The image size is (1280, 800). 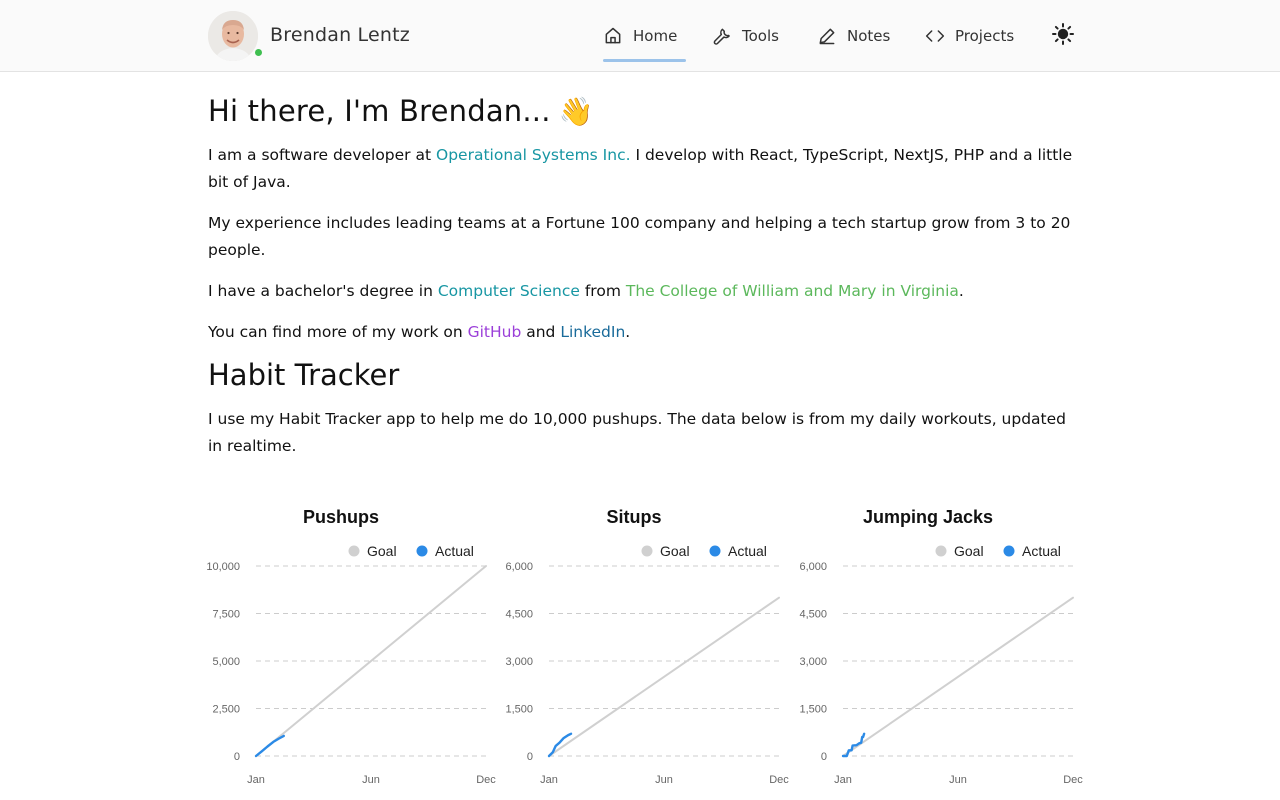 What do you see at coordinates (576, 111) in the screenshot?
I see `waving-hand-emoji: 👋` at bounding box center [576, 111].